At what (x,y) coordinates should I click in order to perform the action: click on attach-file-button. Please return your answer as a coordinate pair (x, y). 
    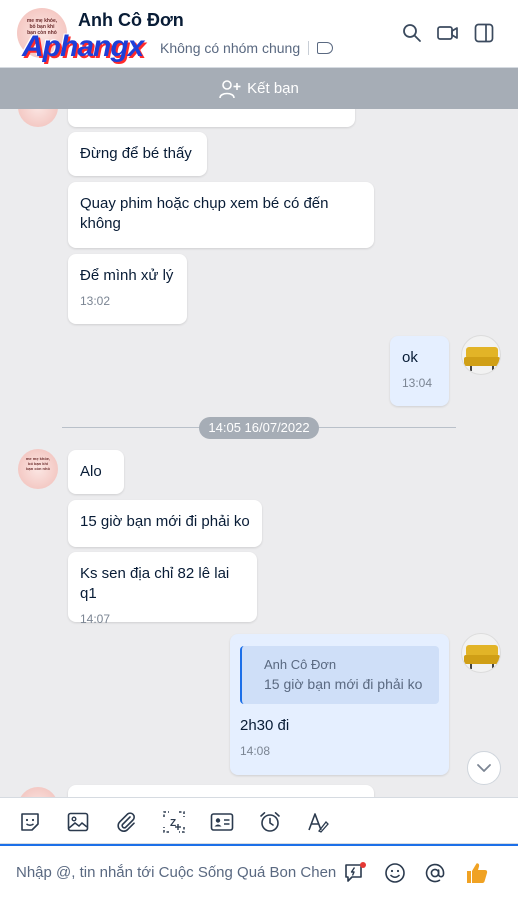
    Looking at the image, I should click on (126, 822).